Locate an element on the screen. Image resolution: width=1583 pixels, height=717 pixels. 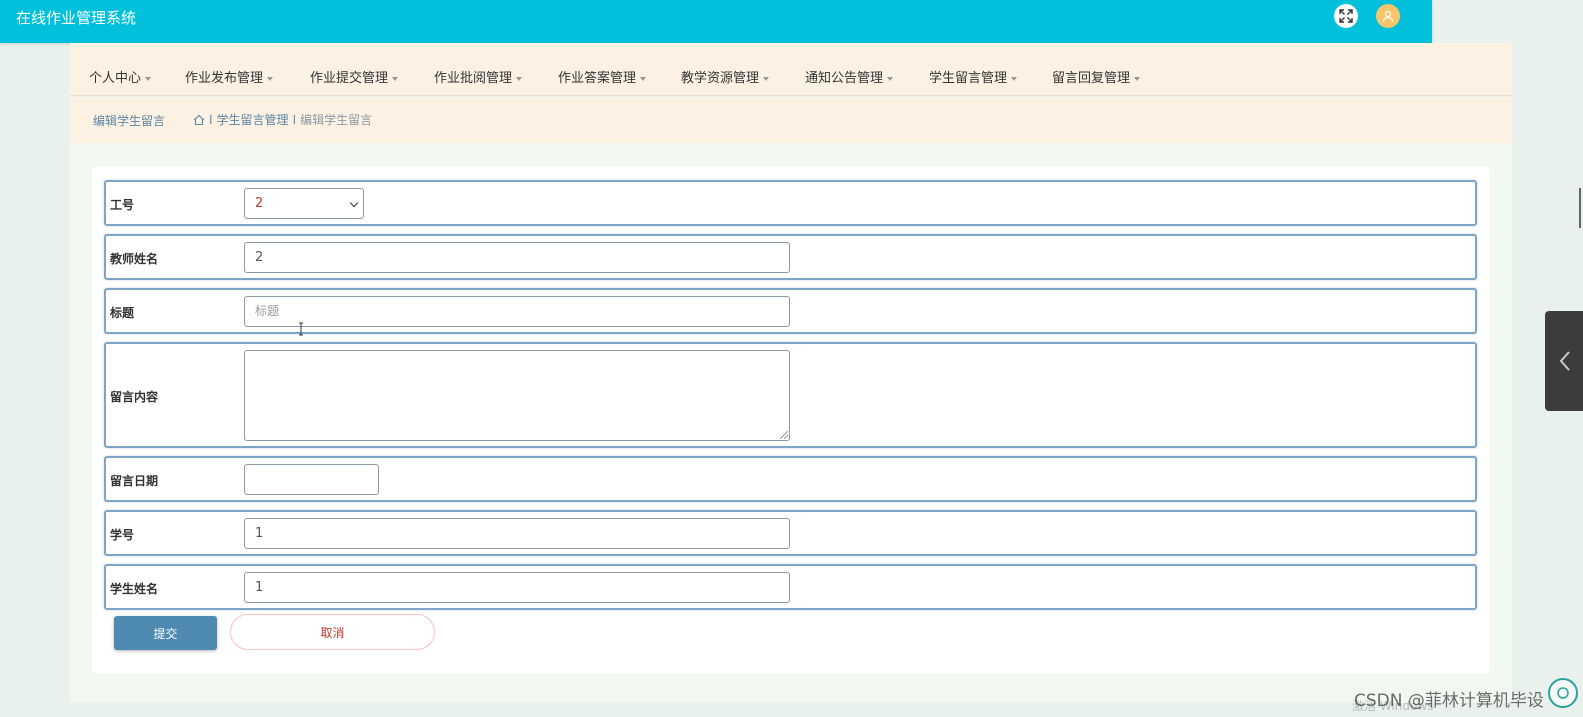
chevron-down-icon is located at coordinates (354, 203).